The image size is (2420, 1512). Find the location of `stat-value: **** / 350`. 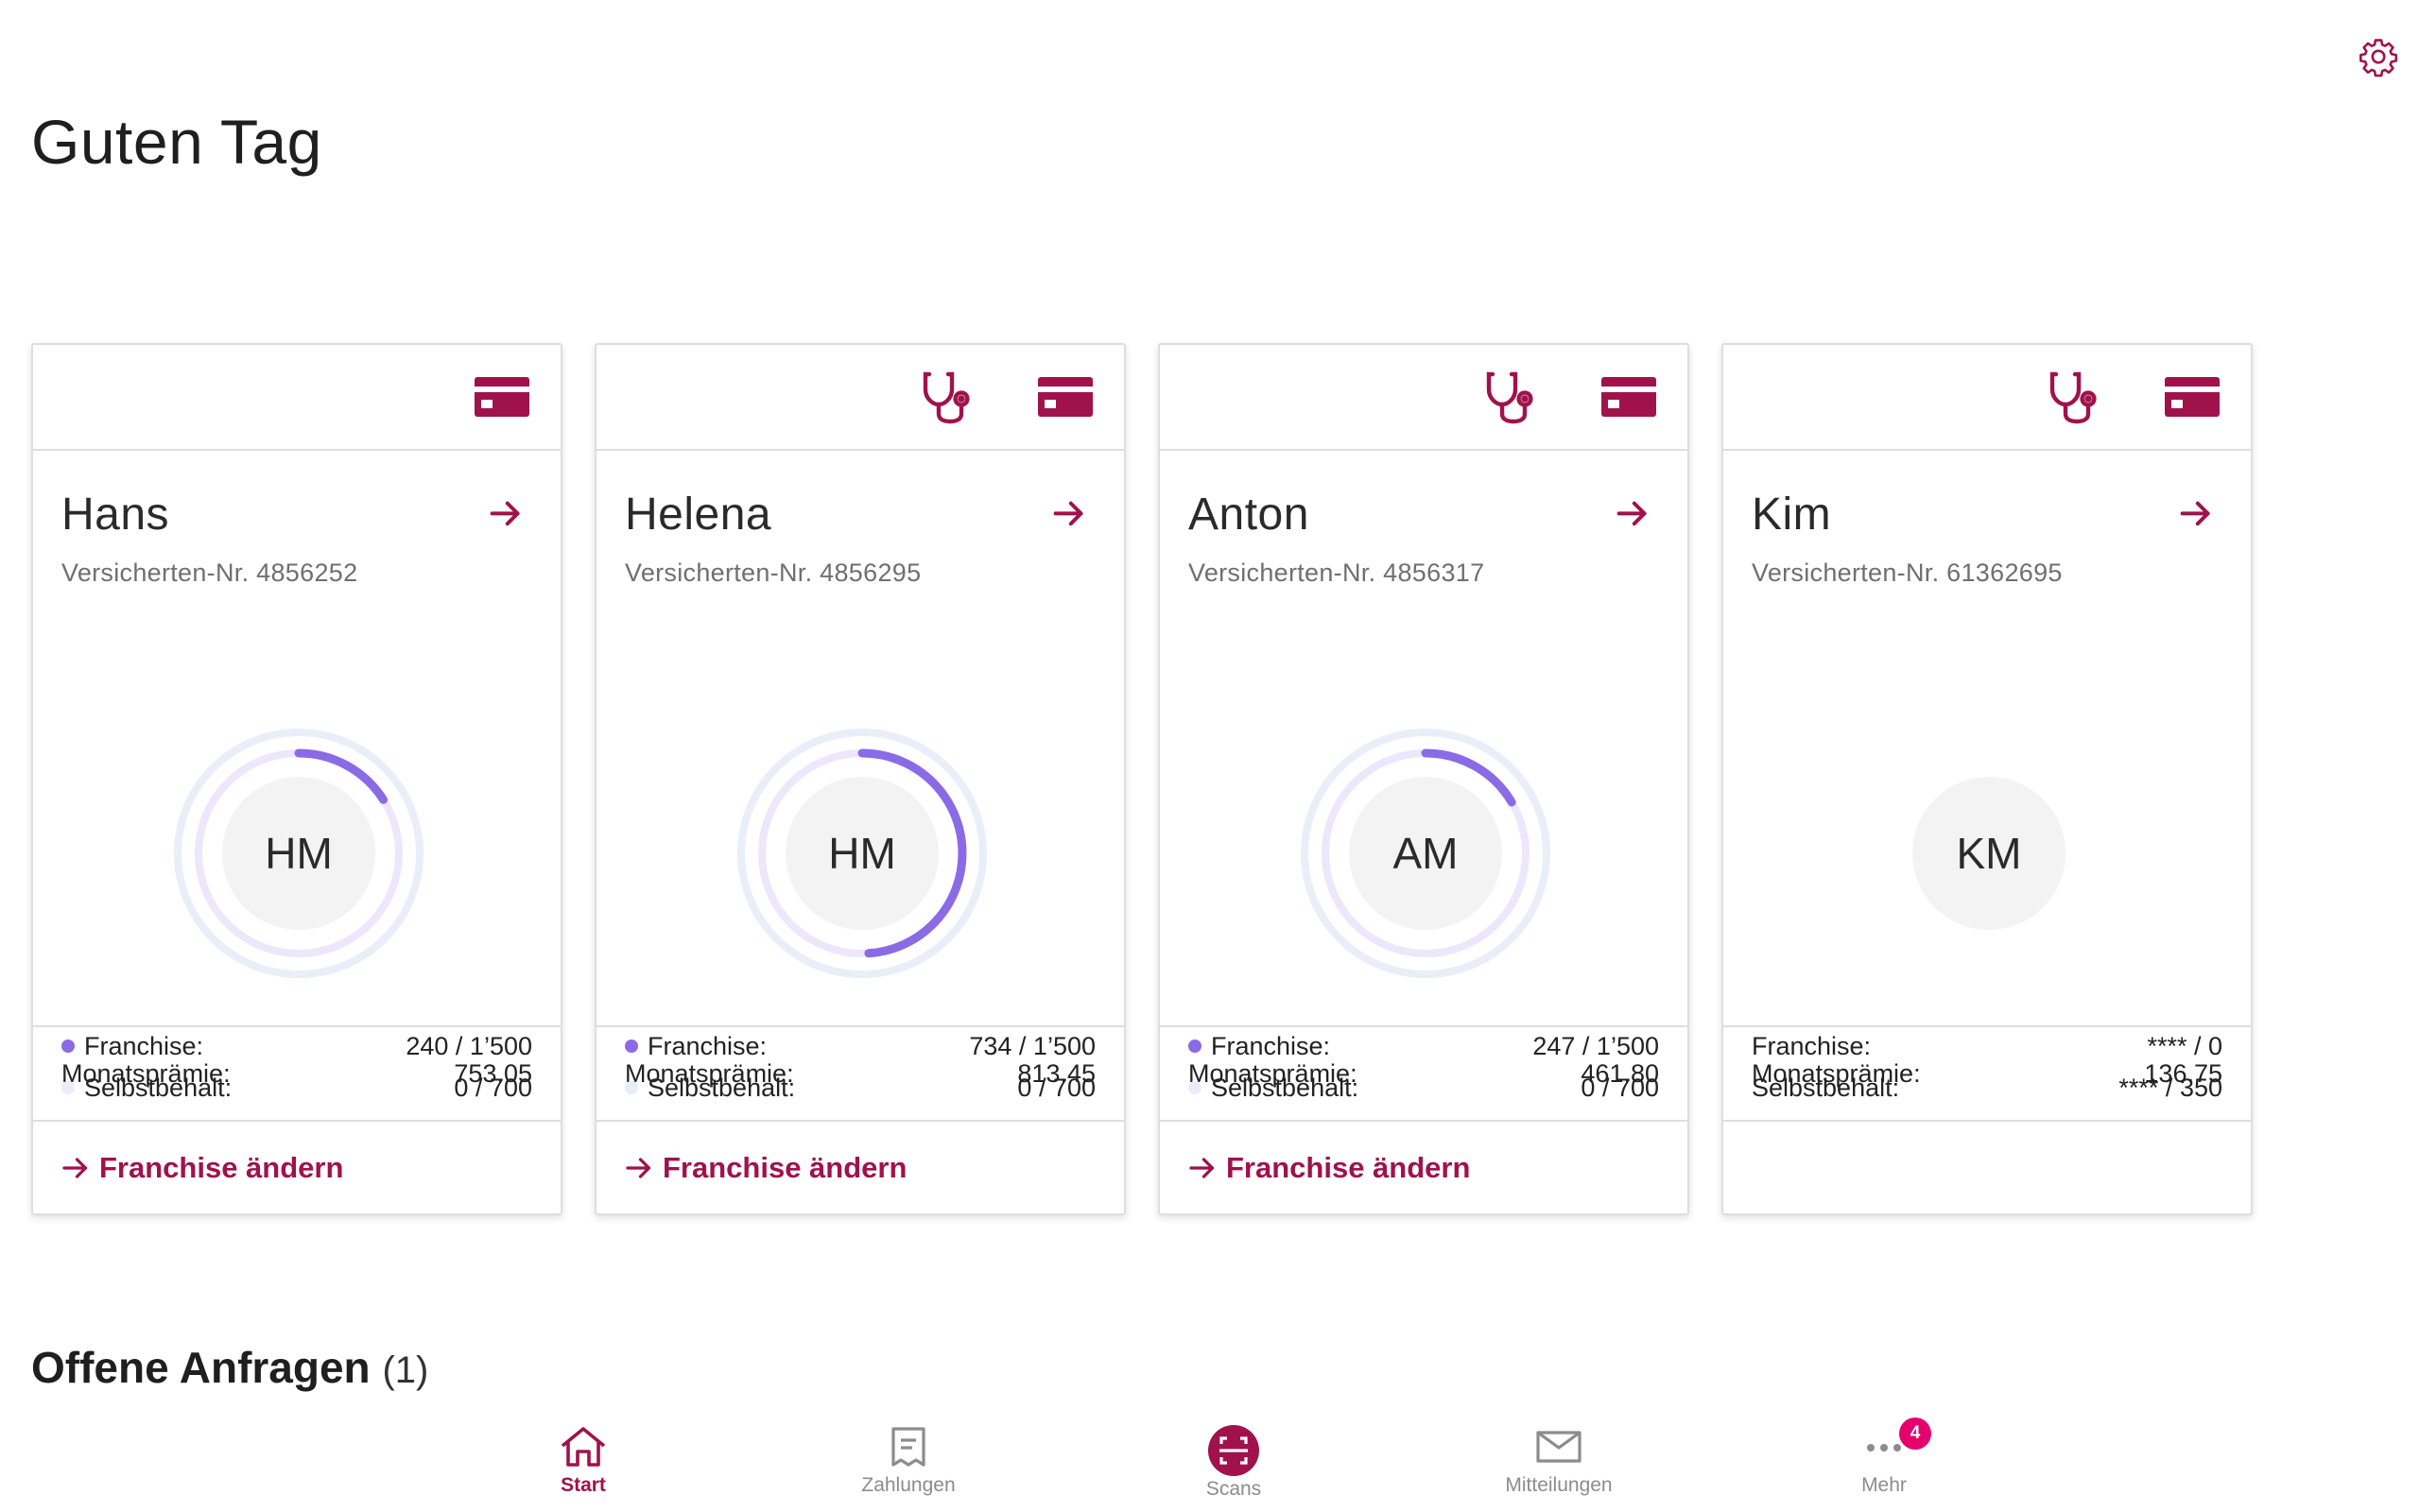

stat-value: **** / 350 is located at coordinates (2170, 1087).